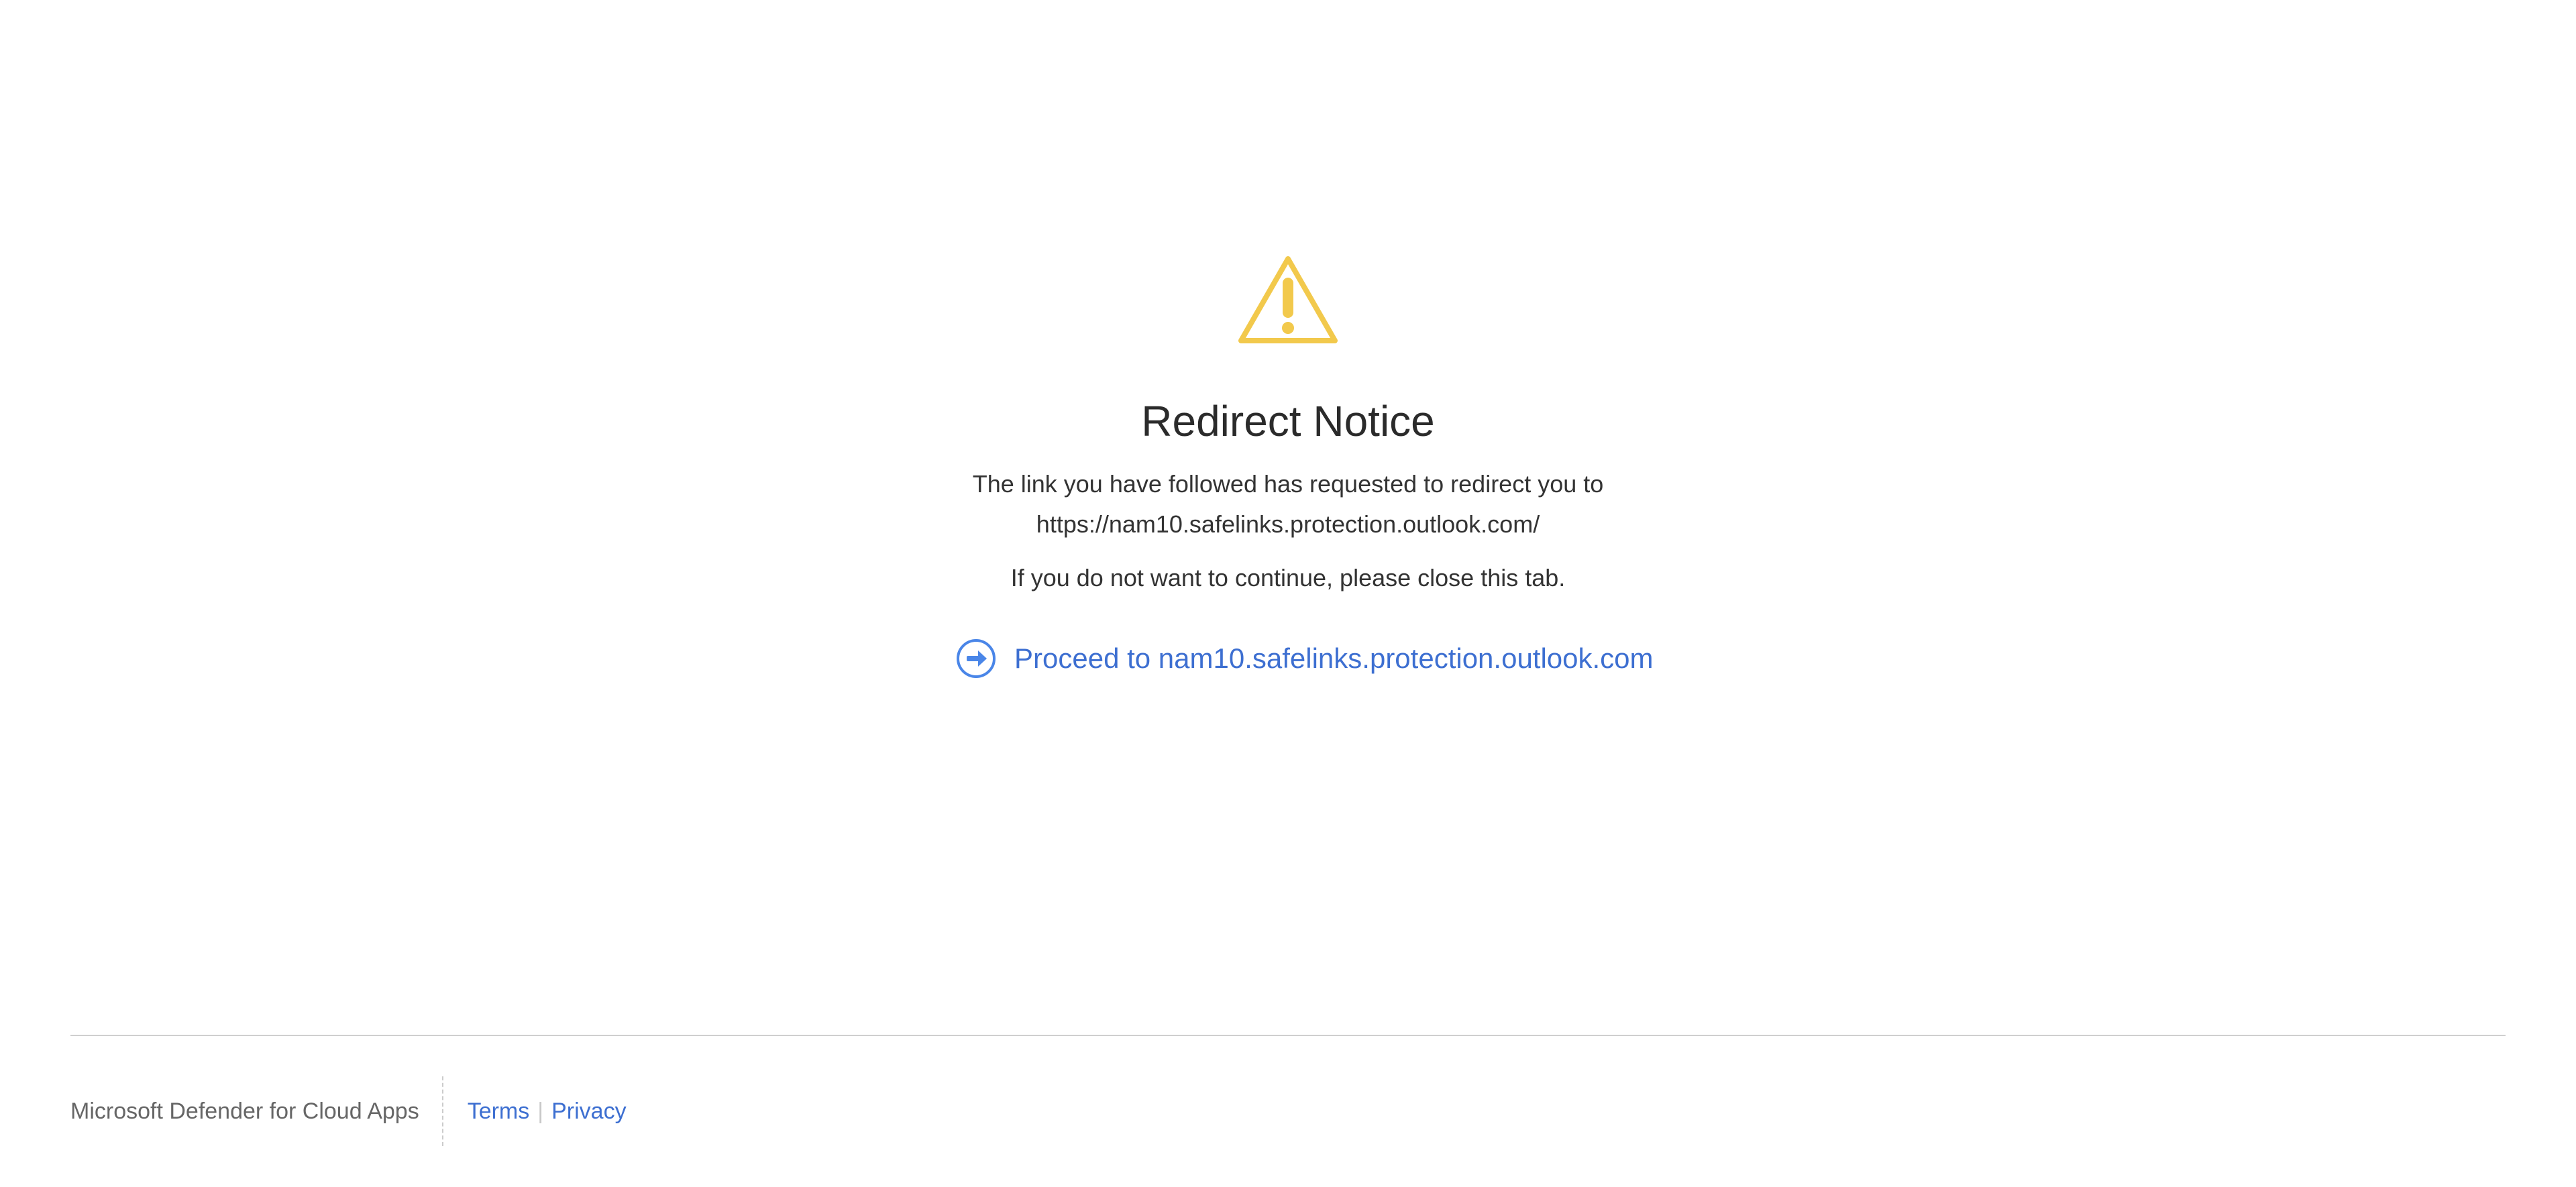 The image size is (2576, 1187). What do you see at coordinates (1288, 300) in the screenshot?
I see `warning-icon` at bounding box center [1288, 300].